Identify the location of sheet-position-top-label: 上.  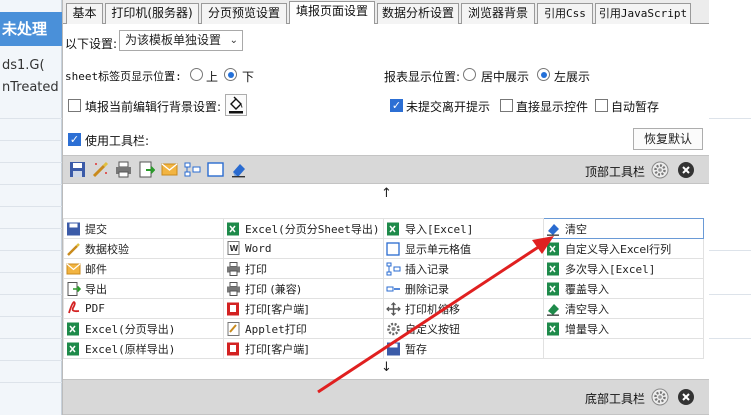
(212, 77).